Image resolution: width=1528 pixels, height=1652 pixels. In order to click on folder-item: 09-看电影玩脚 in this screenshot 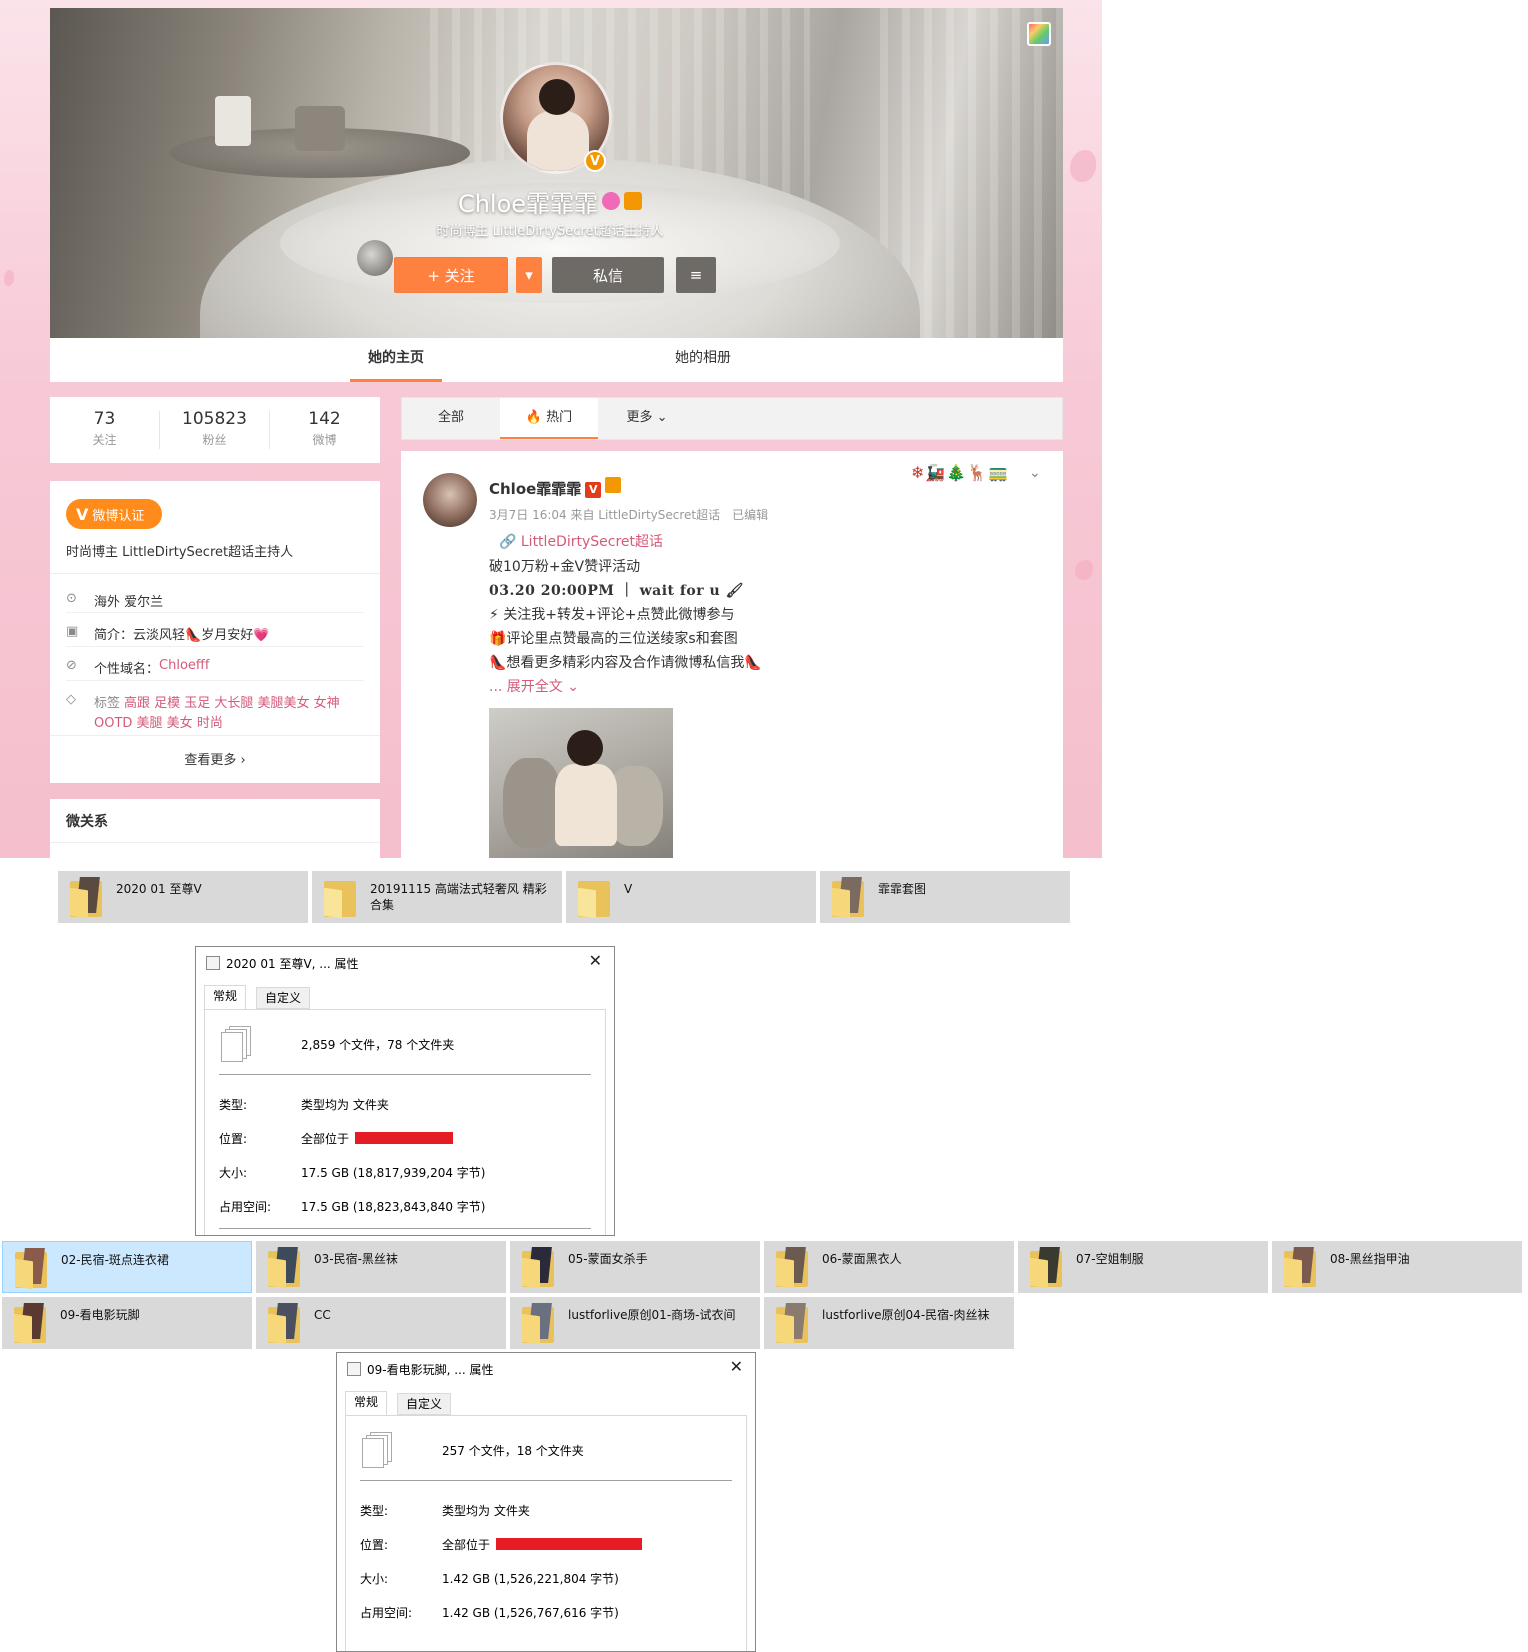, I will do `click(127, 1323)`.